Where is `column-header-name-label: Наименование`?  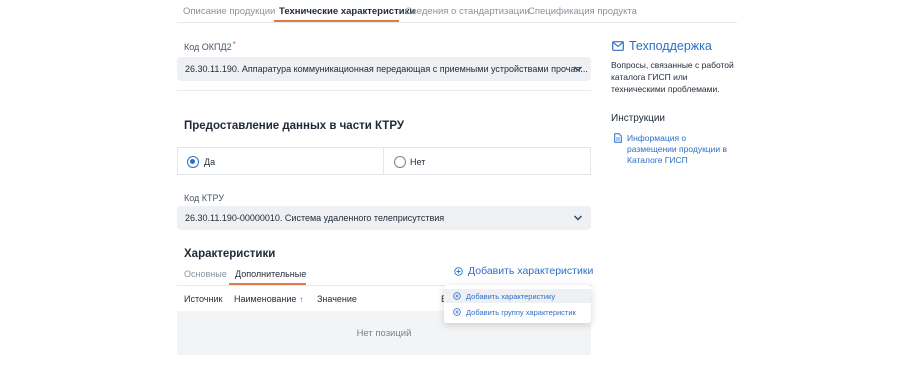 column-header-name-label: Наименование is located at coordinates (265, 299).